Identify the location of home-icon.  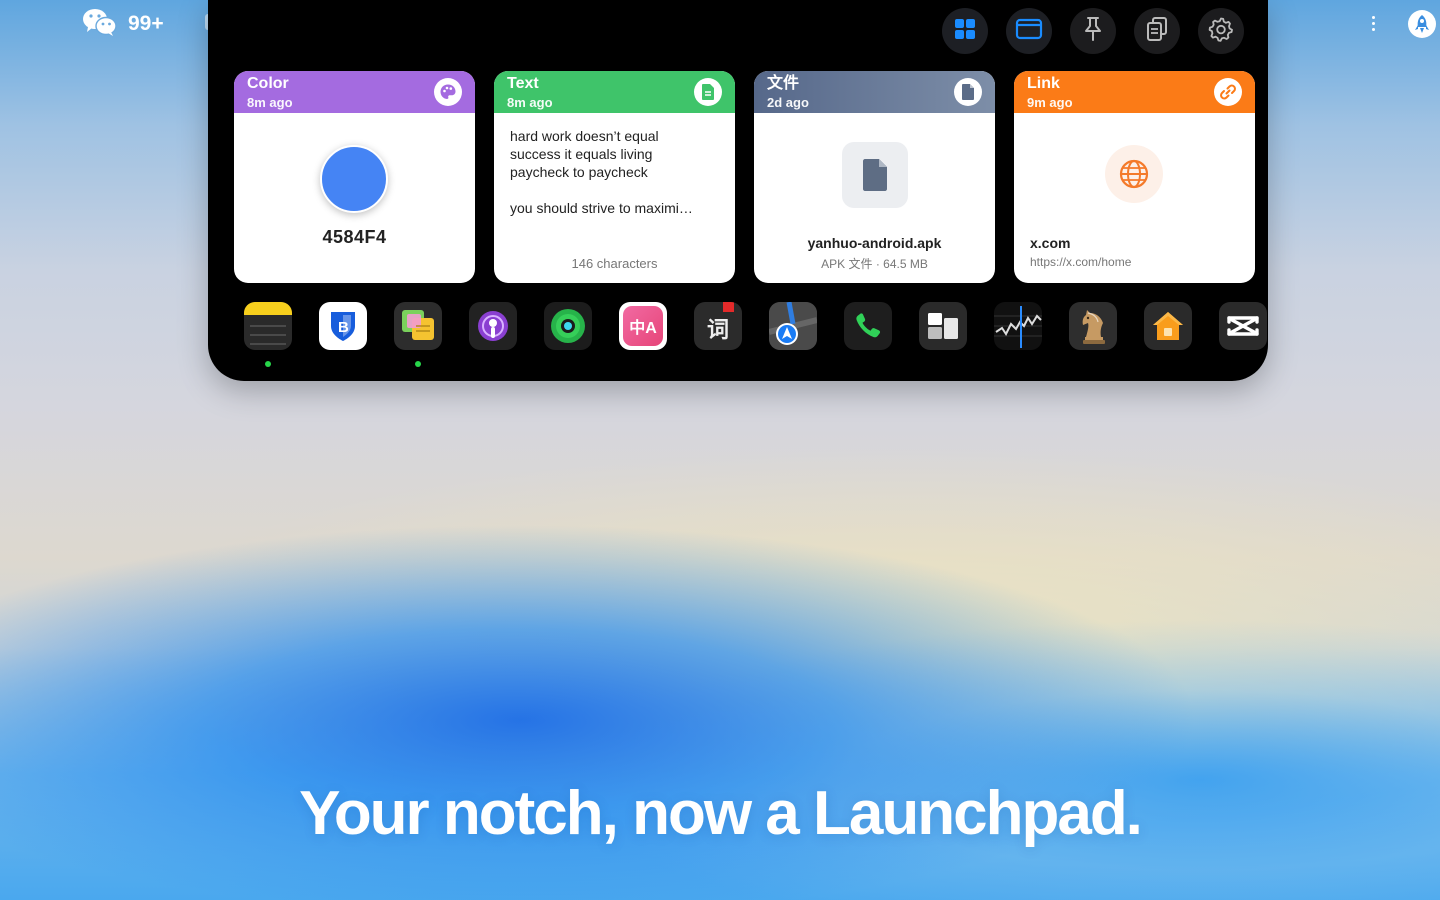
(1168, 326).